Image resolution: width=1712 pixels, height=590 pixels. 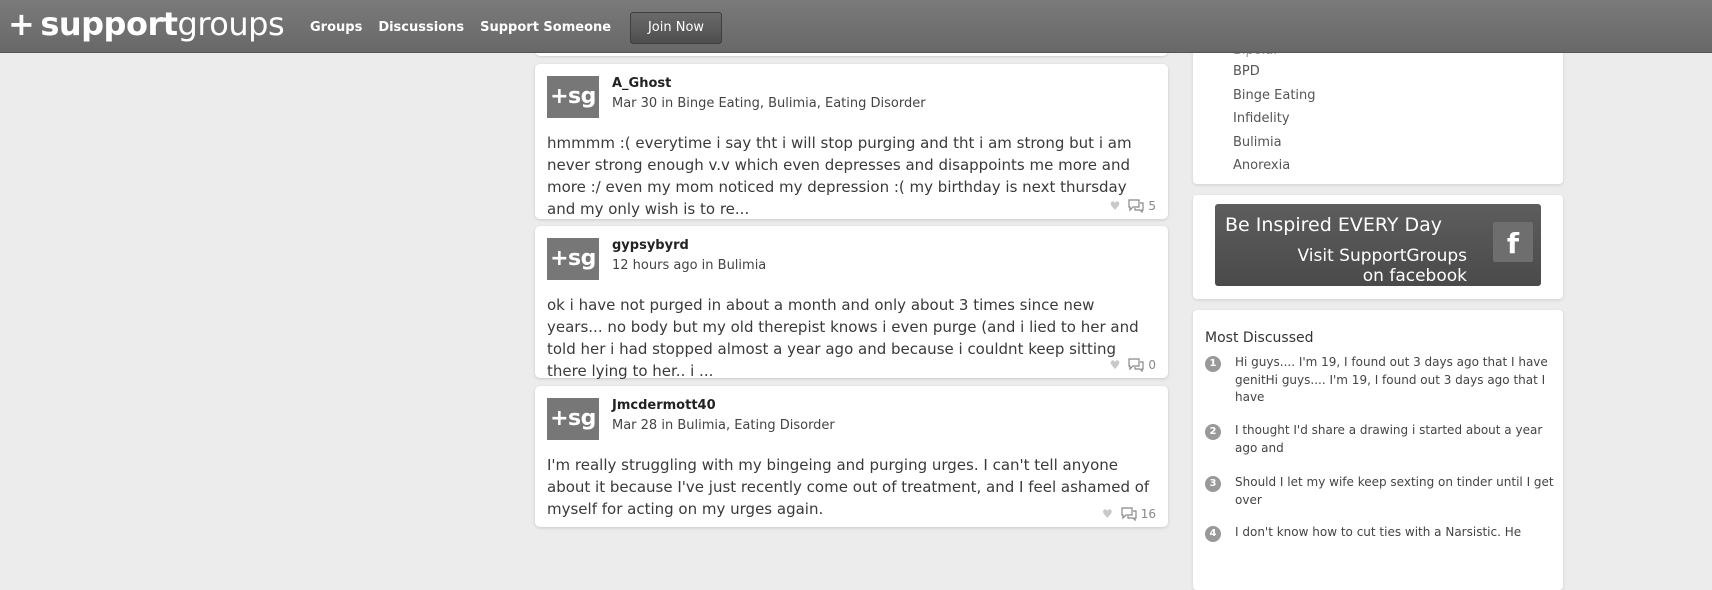 What do you see at coordinates (1213, 484) in the screenshot?
I see `rank-badge: 3` at bounding box center [1213, 484].